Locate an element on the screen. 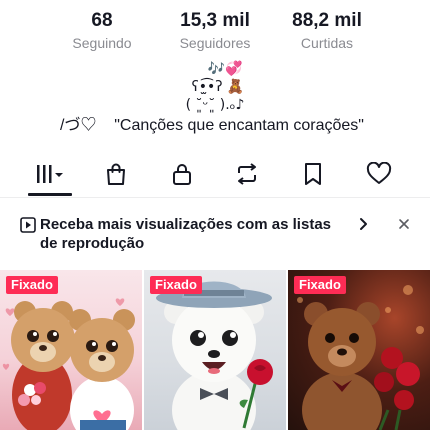 This screenshot has width=430, height=430. heart-icon is located at coordinates (379, 173).